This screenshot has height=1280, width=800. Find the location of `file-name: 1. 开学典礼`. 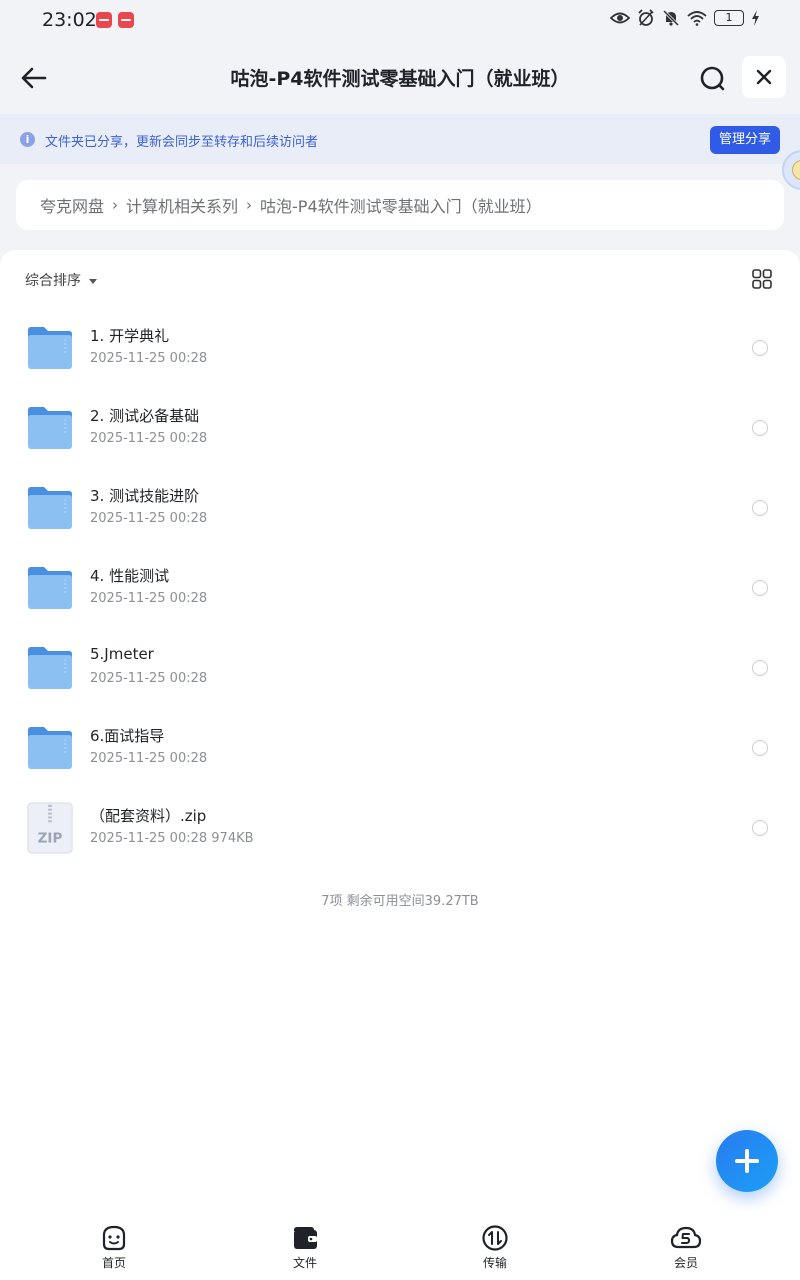

file-name: 1. 开学典礼 is located at coordinates (130, 336).